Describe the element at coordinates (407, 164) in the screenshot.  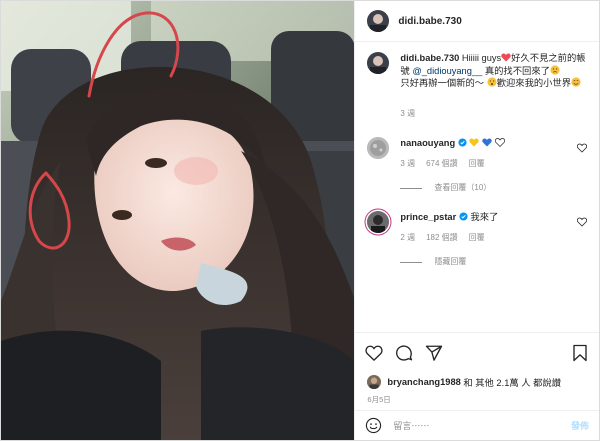
I see `comment-timestamp: 3 週` at that location.